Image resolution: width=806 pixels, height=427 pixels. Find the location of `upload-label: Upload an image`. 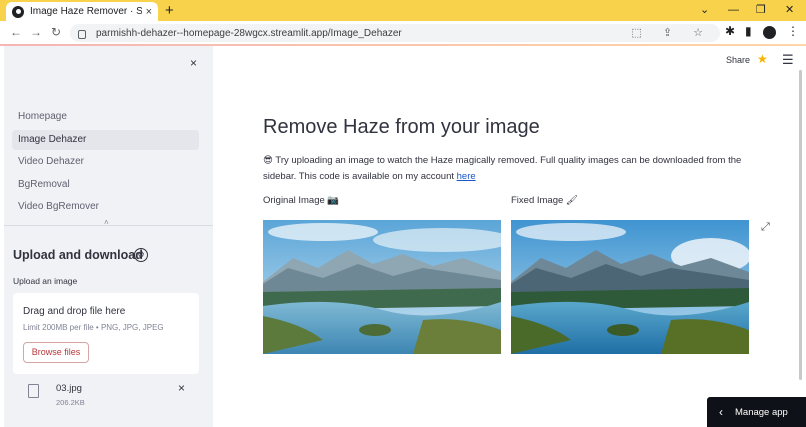

upload-label: Upload an image is located at coordinates (45, 281).